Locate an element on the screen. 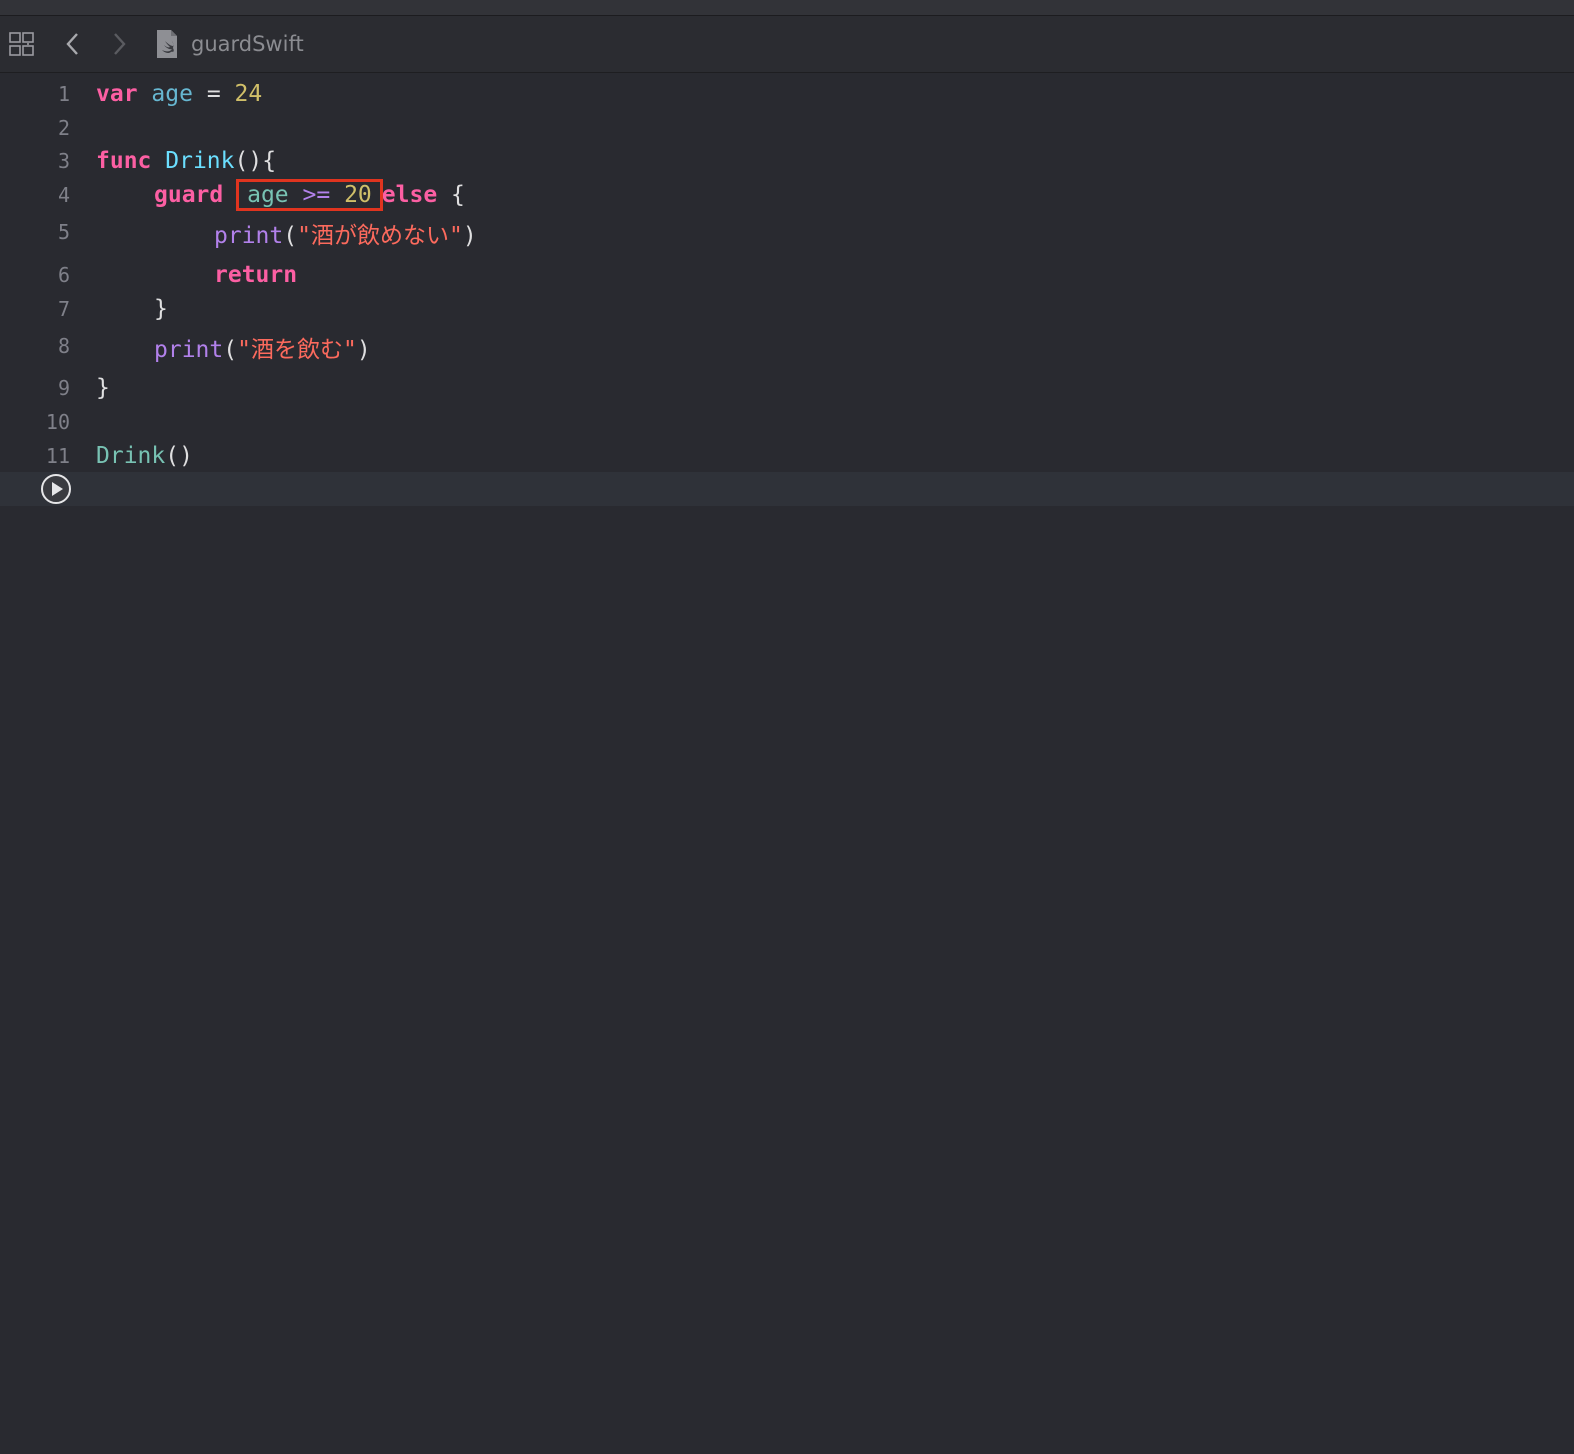 Image resolution: width=1574 pixels, height=1454 pixels. line-number: 7 is located at coordinates (63, 309).